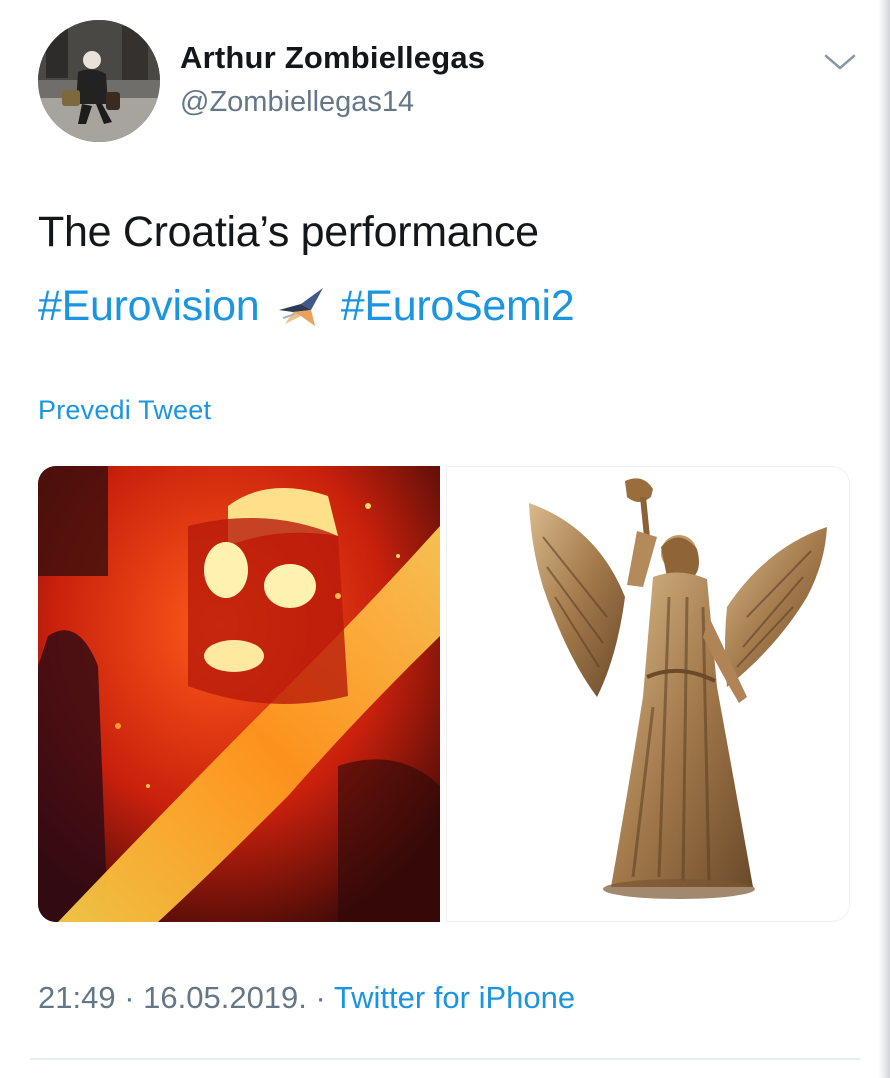 The height and width of the screenshot is (1078, 890). I want to click on tweet-time: 21:49, so click(77, 997).